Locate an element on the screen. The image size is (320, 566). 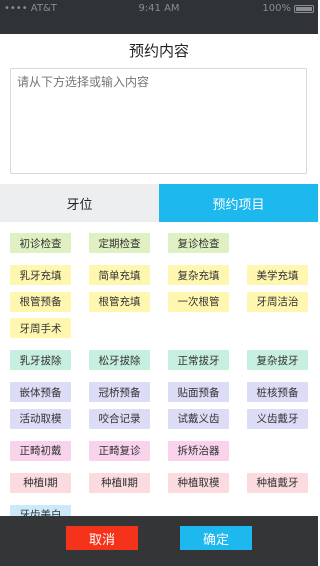
appointment-item-tag: 拆矫治器 is located at coordinates (198, 450).